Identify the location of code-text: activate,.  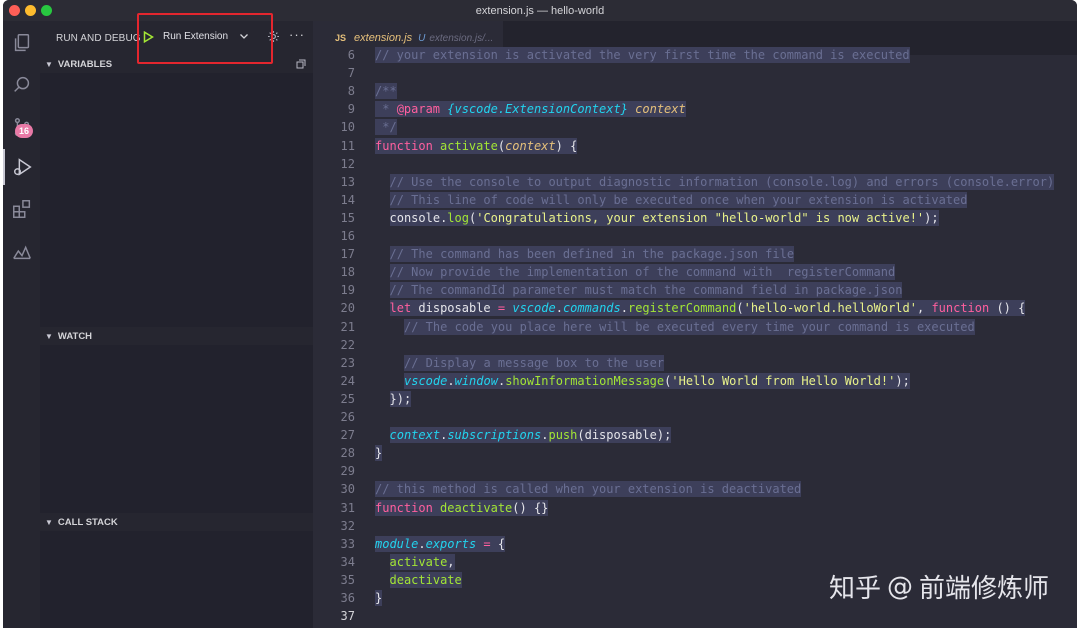
(422, 561).